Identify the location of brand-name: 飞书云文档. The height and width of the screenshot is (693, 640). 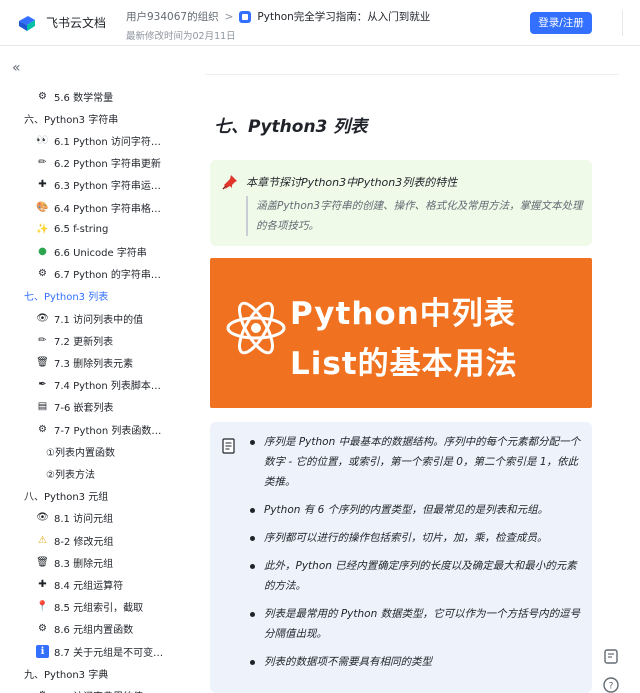
(76, 22).